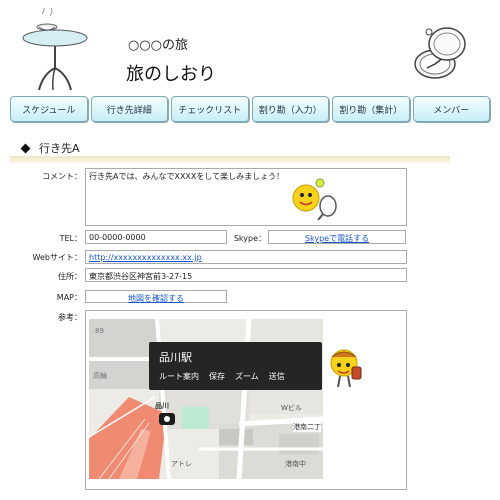  I want to click on tel-value: 00-0000-0000, so click(156, 237).